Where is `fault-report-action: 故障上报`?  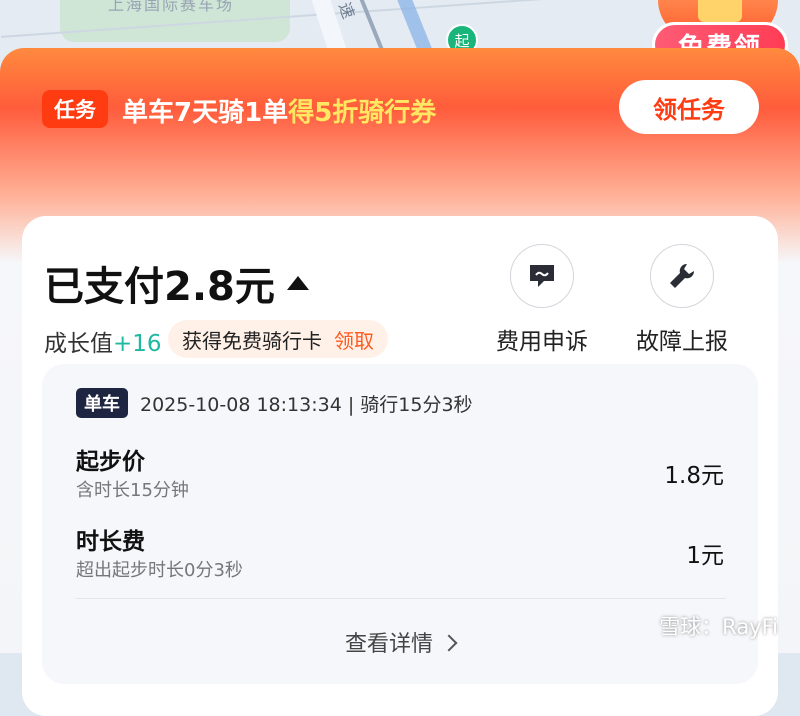 fault-report-action: 故障上报 is located at coordinates (682, 300).